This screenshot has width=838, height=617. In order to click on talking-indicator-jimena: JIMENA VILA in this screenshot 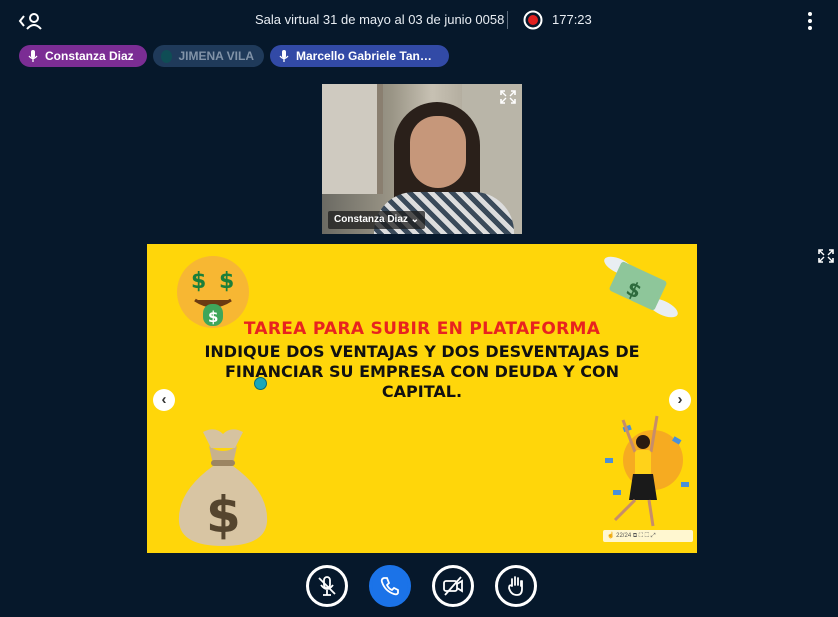, I will do `click(208, 56)`.